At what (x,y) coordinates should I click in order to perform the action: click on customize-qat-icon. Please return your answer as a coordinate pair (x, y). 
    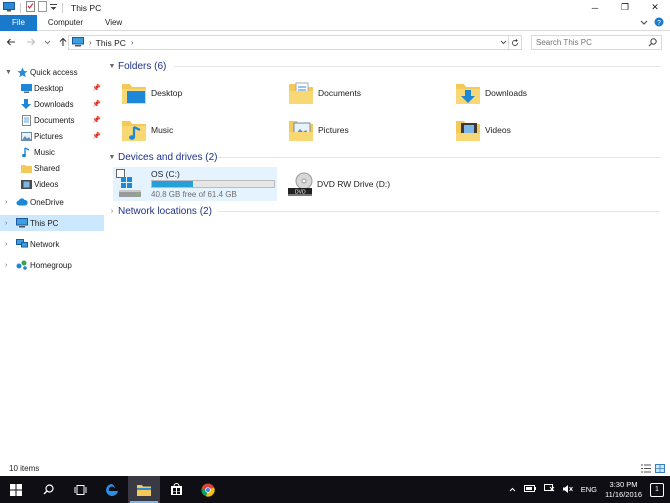
    Looking at the image, I should click on (53, 8).